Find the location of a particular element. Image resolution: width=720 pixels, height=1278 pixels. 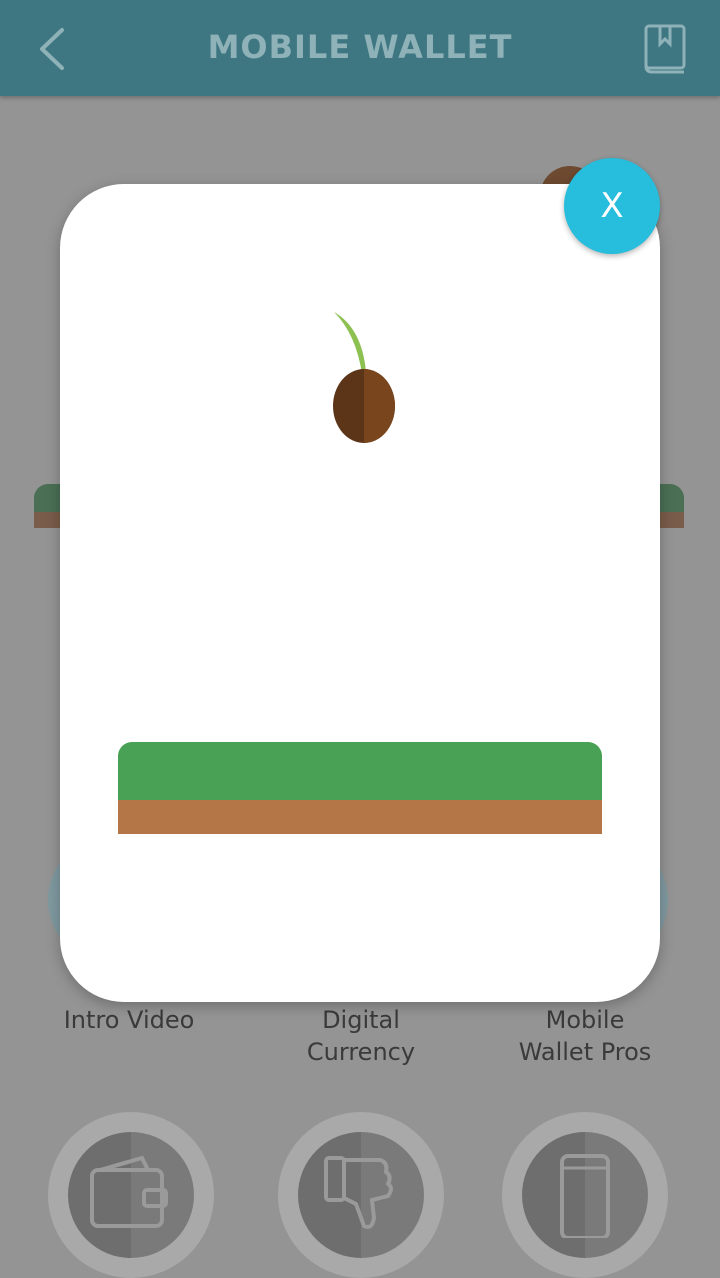

phone-icon is located at coordinates (585, 1196).